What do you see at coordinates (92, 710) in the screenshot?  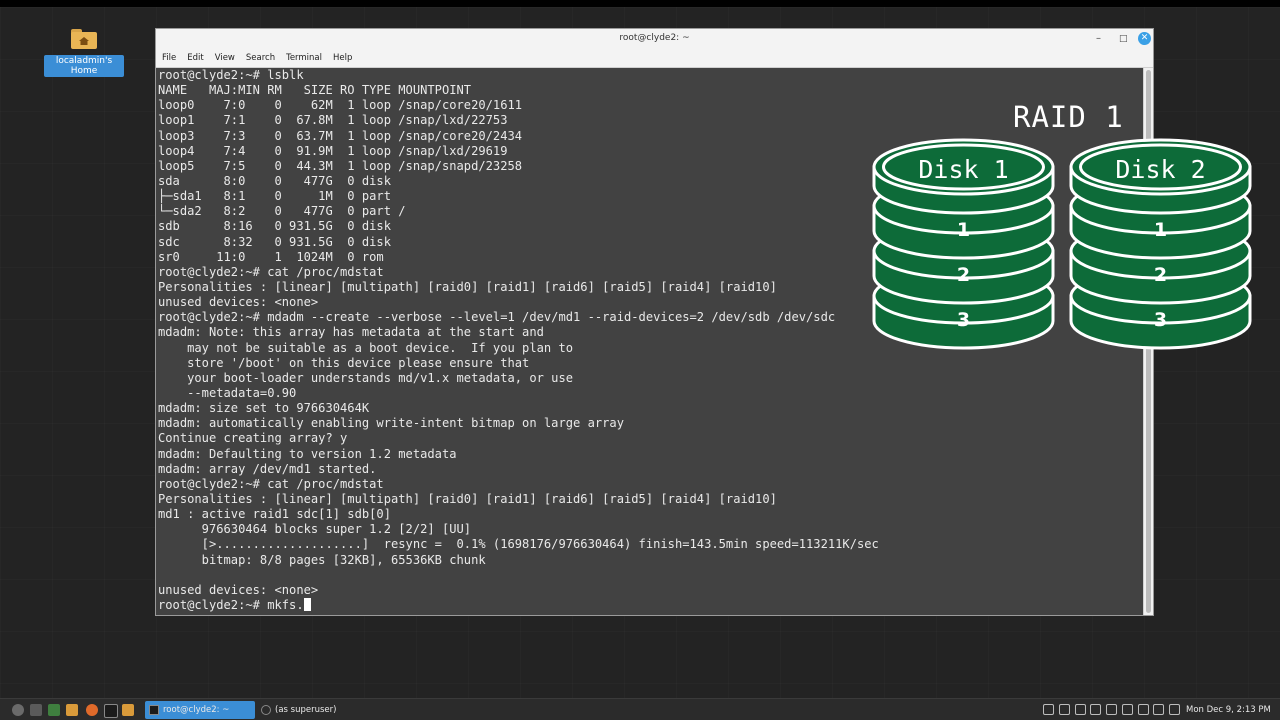 I see `firefox-icon` at bounding box center [92, 710].